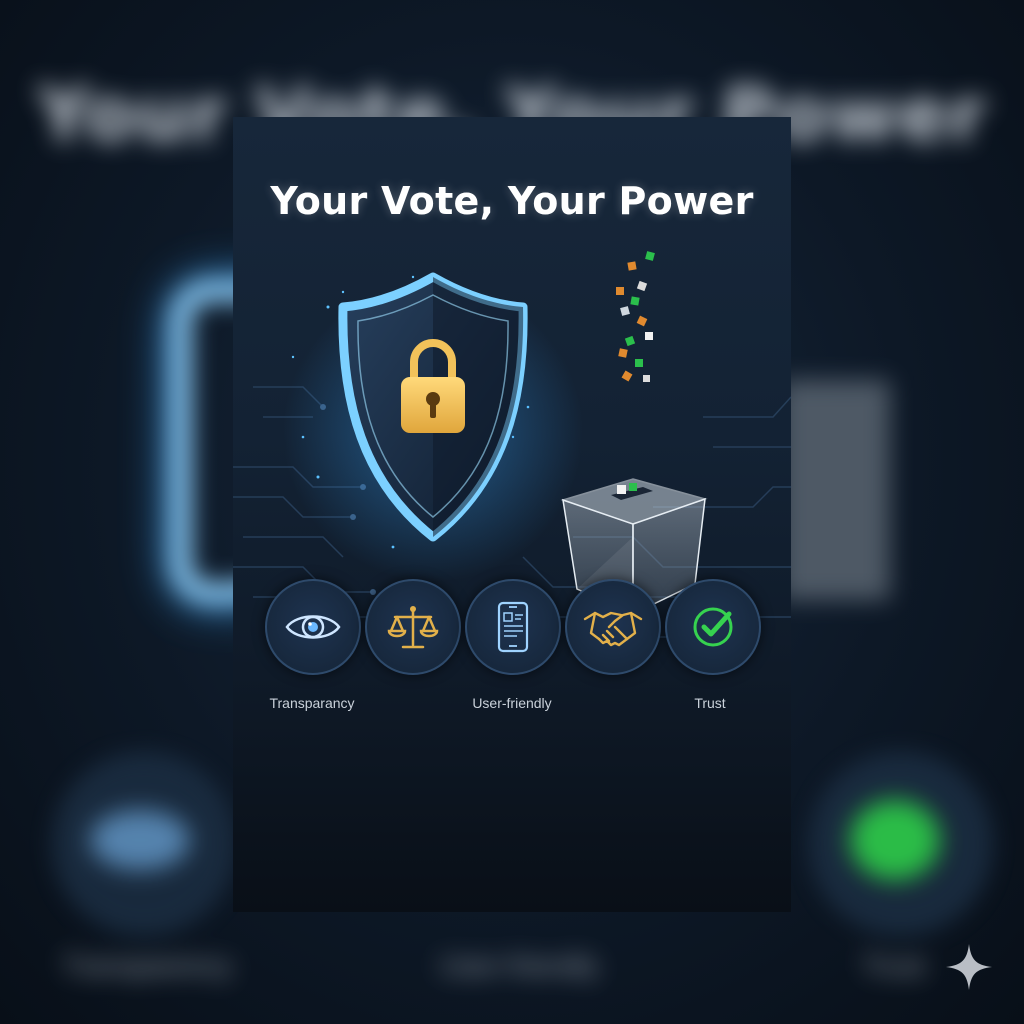 Image resolution: width=1024 pixels, height=1024 pixels. Describe the element at coordinates (312, 703) in the screenshot. I see `label-transparency: Transparancy` at that location.